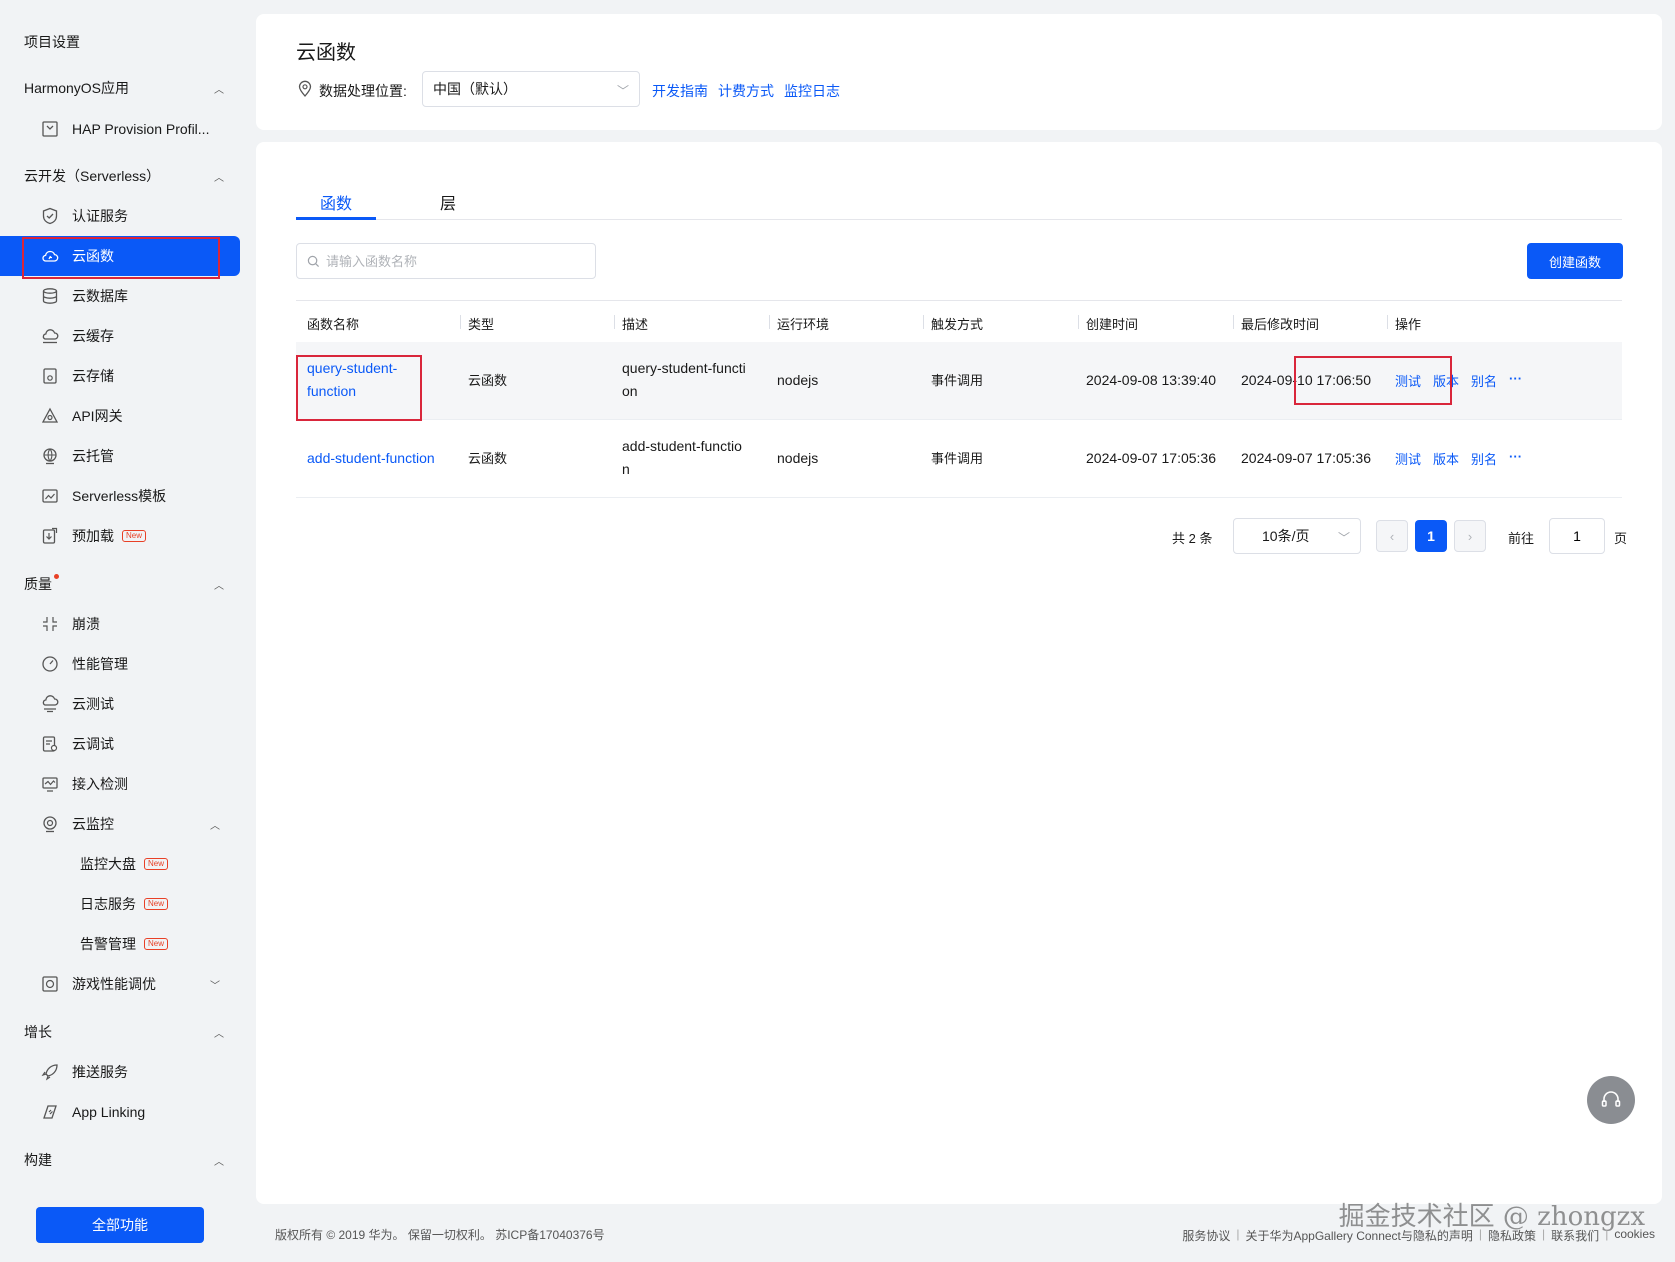 This screenshot has width=1675, height=1262. I want to click on footer-link-privacy-policy: 隐私政策, so click(1512, 1235).